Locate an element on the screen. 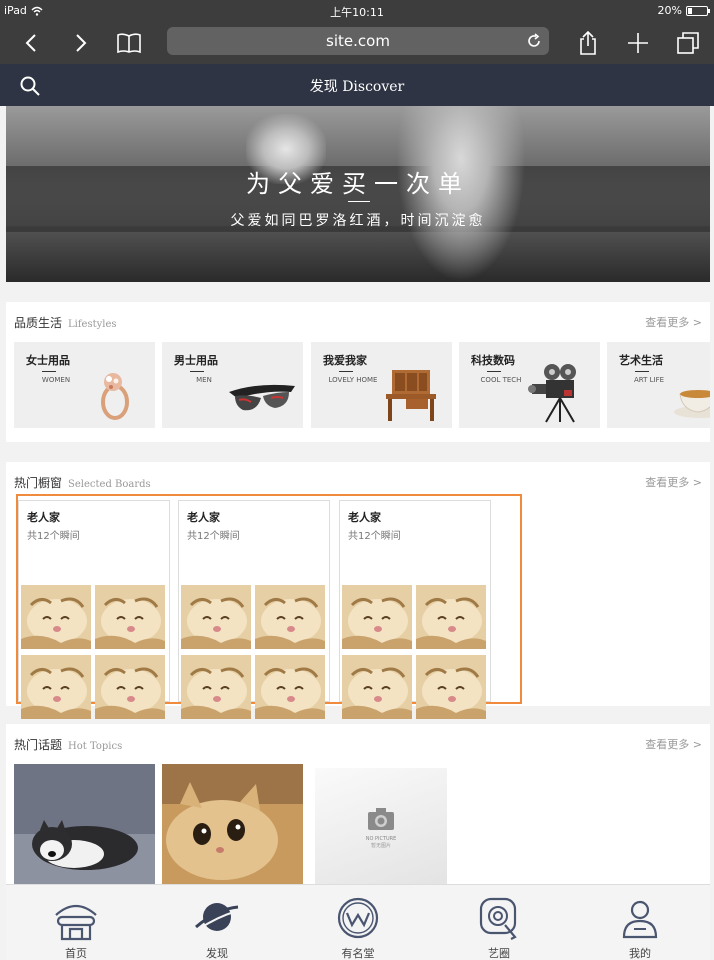  tab-label: 首页 is located at coordinates (76, 953).